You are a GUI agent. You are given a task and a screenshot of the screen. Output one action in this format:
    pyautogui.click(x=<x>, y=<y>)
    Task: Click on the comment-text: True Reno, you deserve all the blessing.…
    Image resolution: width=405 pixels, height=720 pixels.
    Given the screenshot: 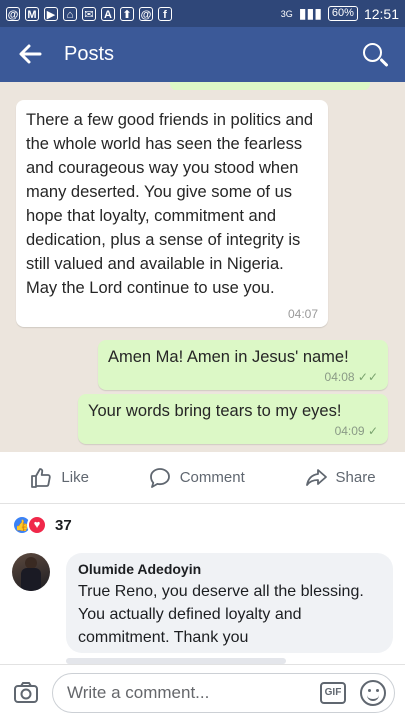 What is the action you would take?
    pyautogui.click(x=221, y=614)
    